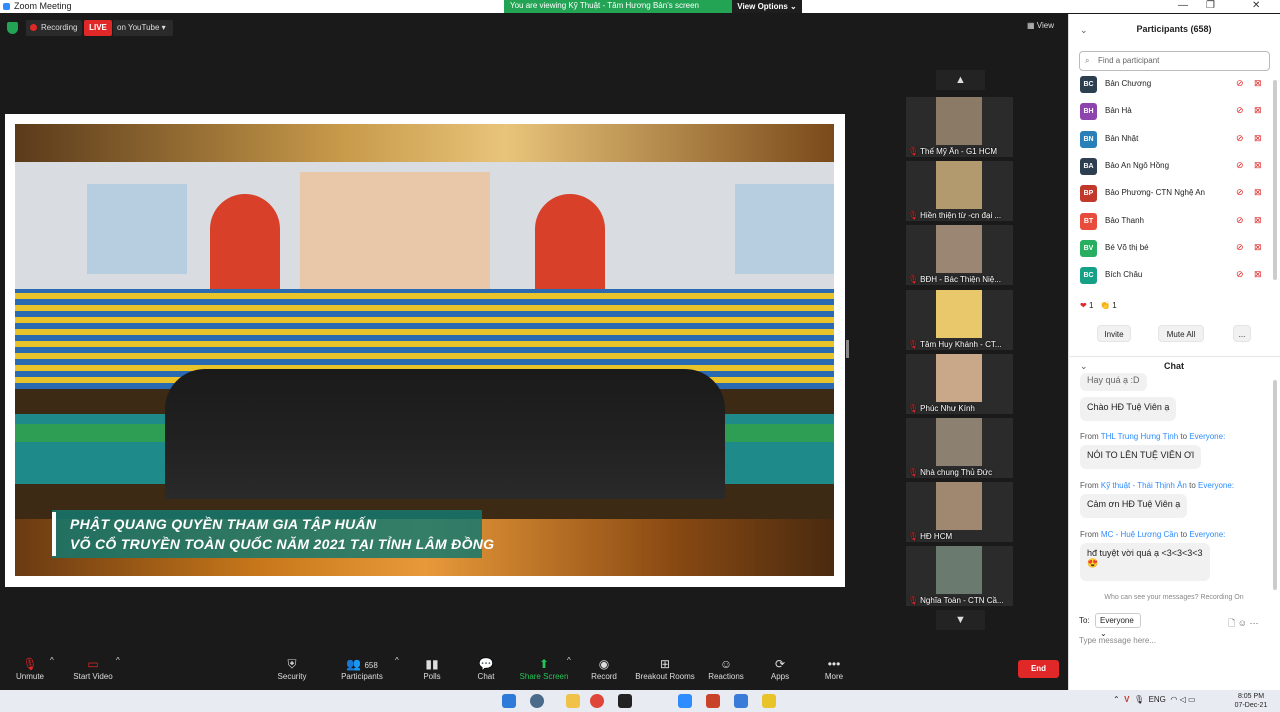 Image resolution: width=1280 pixels, height=712 pixels. Describe the element at coordinates (1210, 5) in the screenshot. I see `restore-icon: ❐` at that location.